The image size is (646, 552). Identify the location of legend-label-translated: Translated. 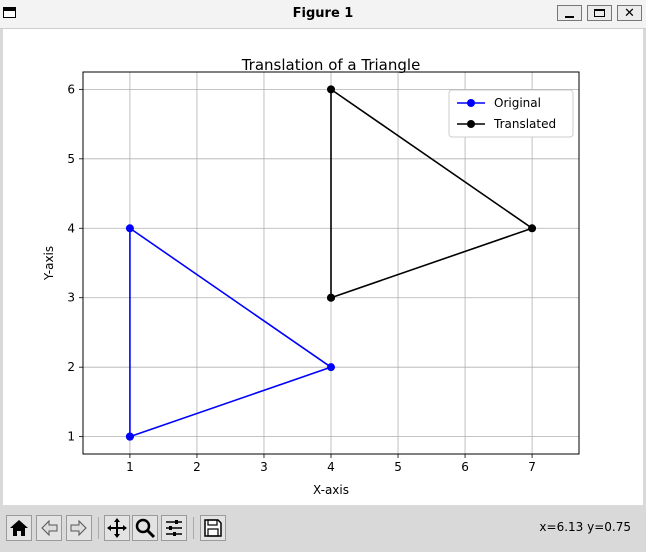
(524, 124).